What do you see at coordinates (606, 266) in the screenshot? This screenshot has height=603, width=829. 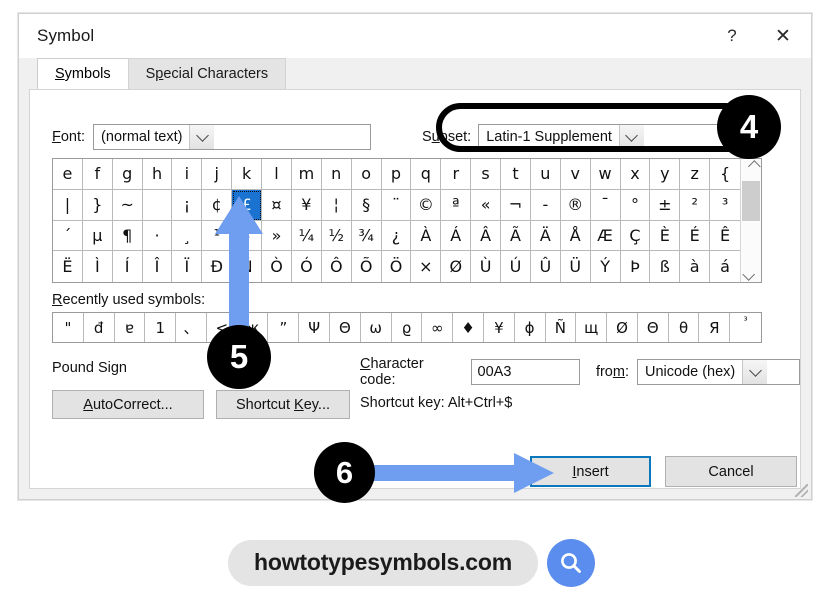 I see `symbol-cell: Ý` at bounding box center [606, 266].